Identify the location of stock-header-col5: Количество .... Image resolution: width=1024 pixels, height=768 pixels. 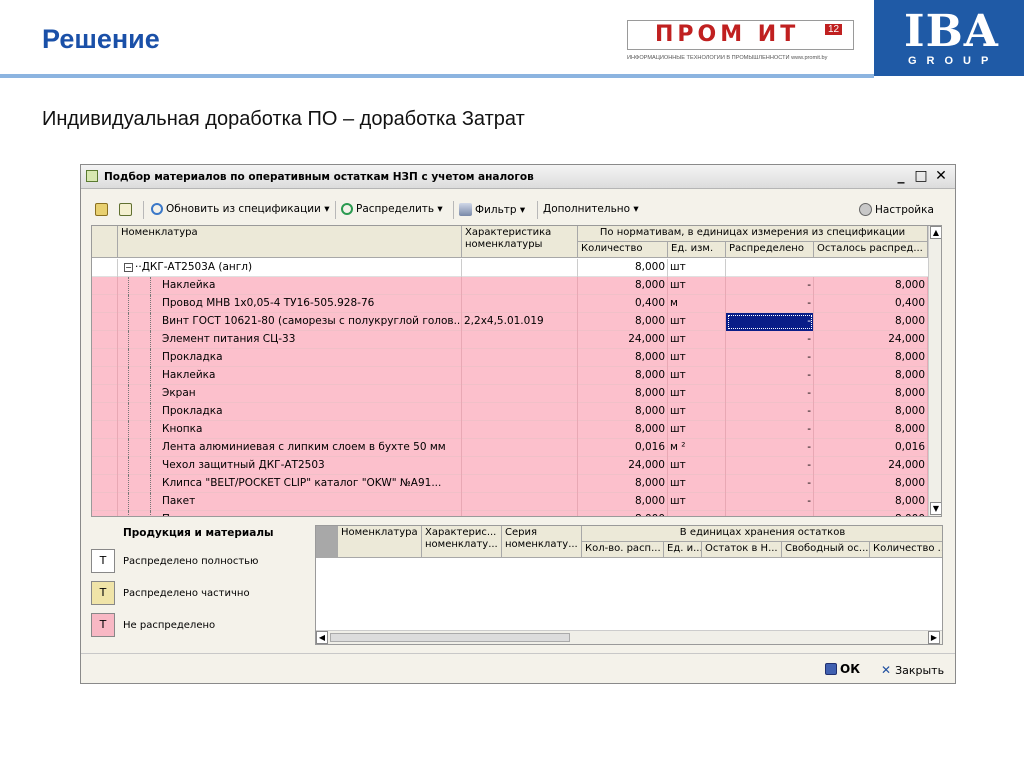
(906, 550).